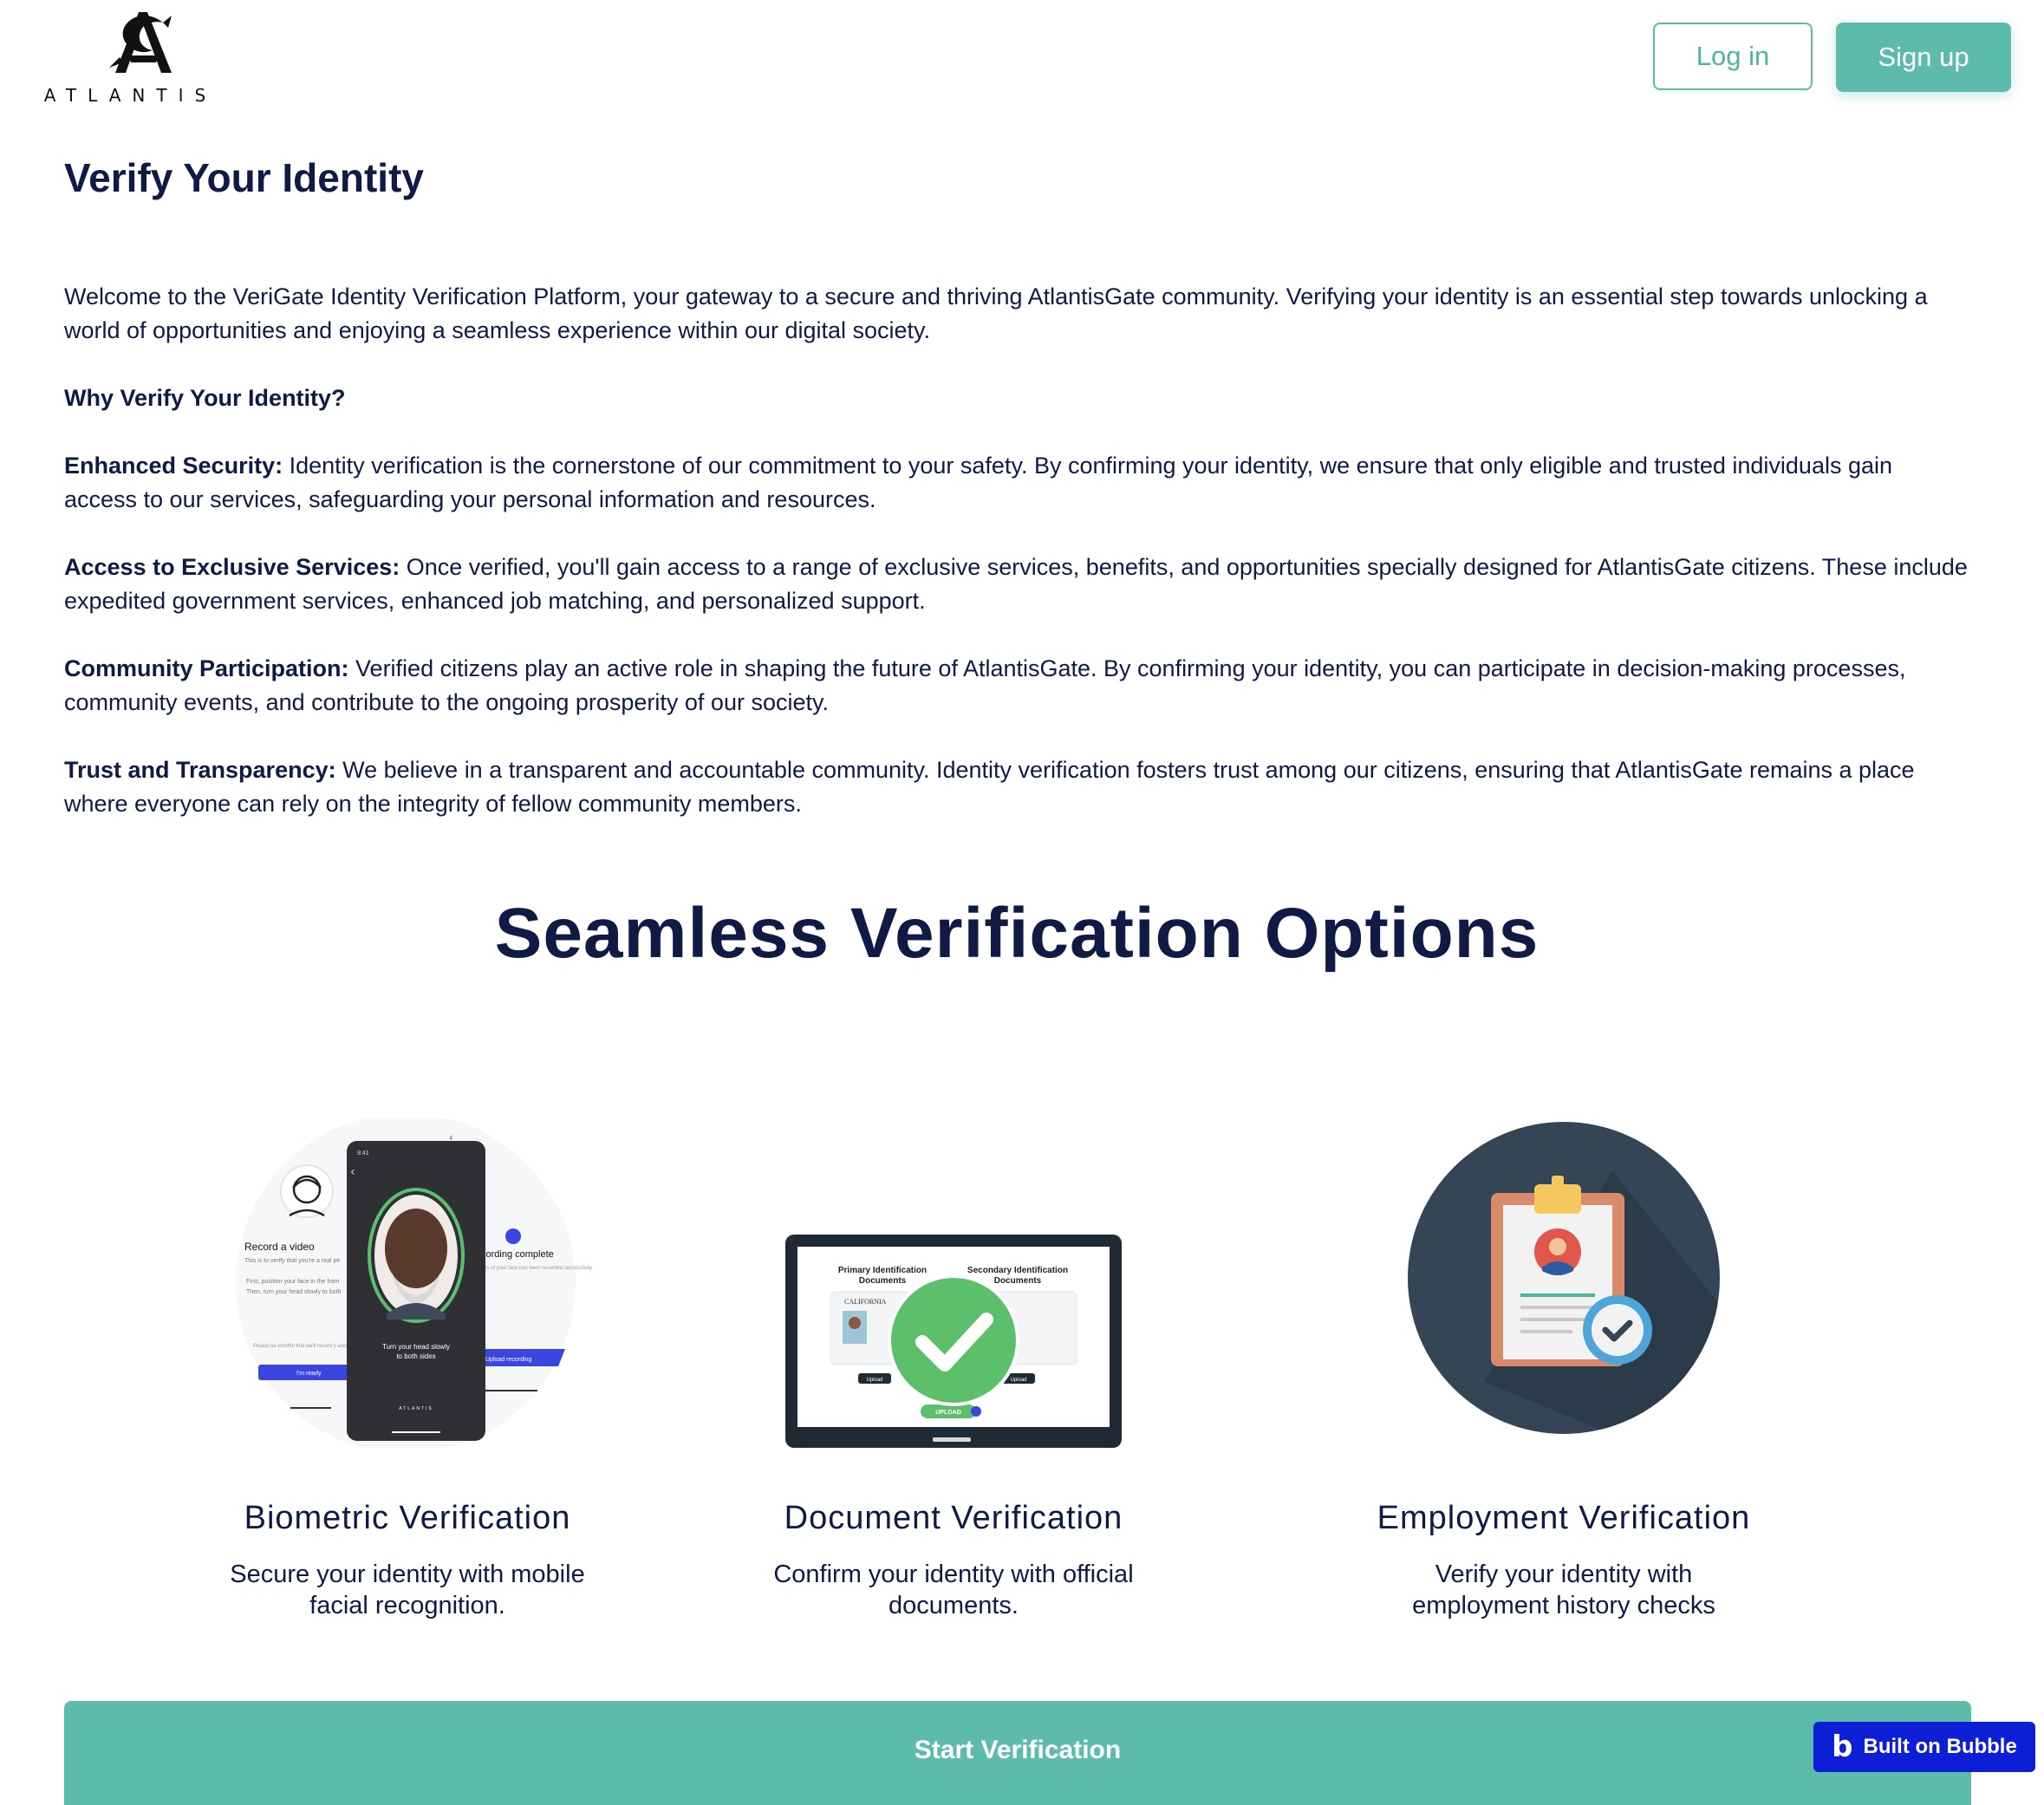 Image resolution: width=2044 pixels, height=1805 pixels. I want to click on signup-button: Sign up, so click(1923, 57).